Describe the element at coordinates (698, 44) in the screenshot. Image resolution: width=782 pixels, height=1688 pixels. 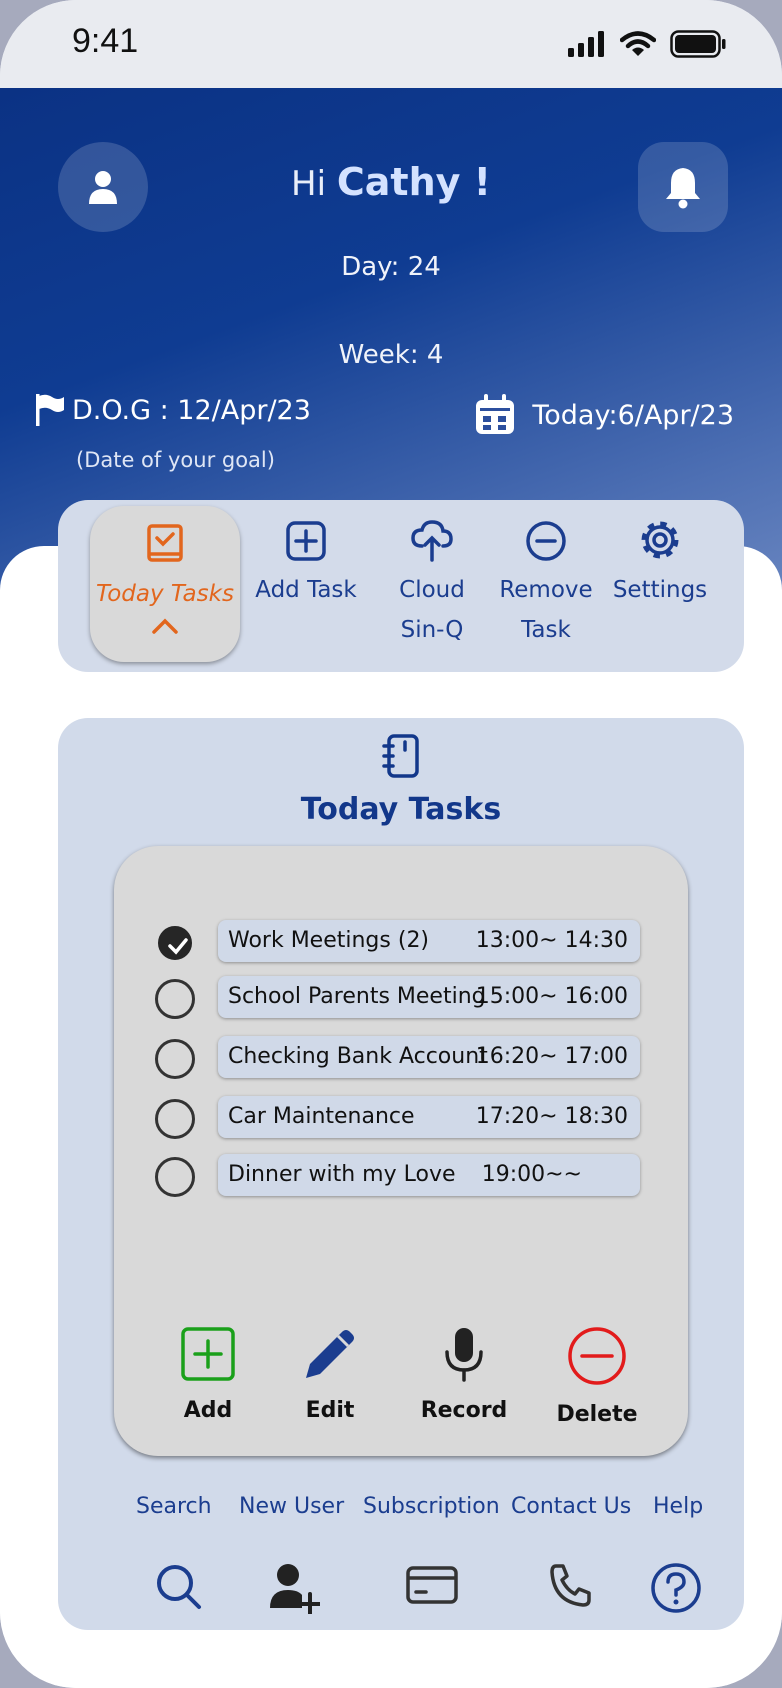
I see `battery-icon` at that location.